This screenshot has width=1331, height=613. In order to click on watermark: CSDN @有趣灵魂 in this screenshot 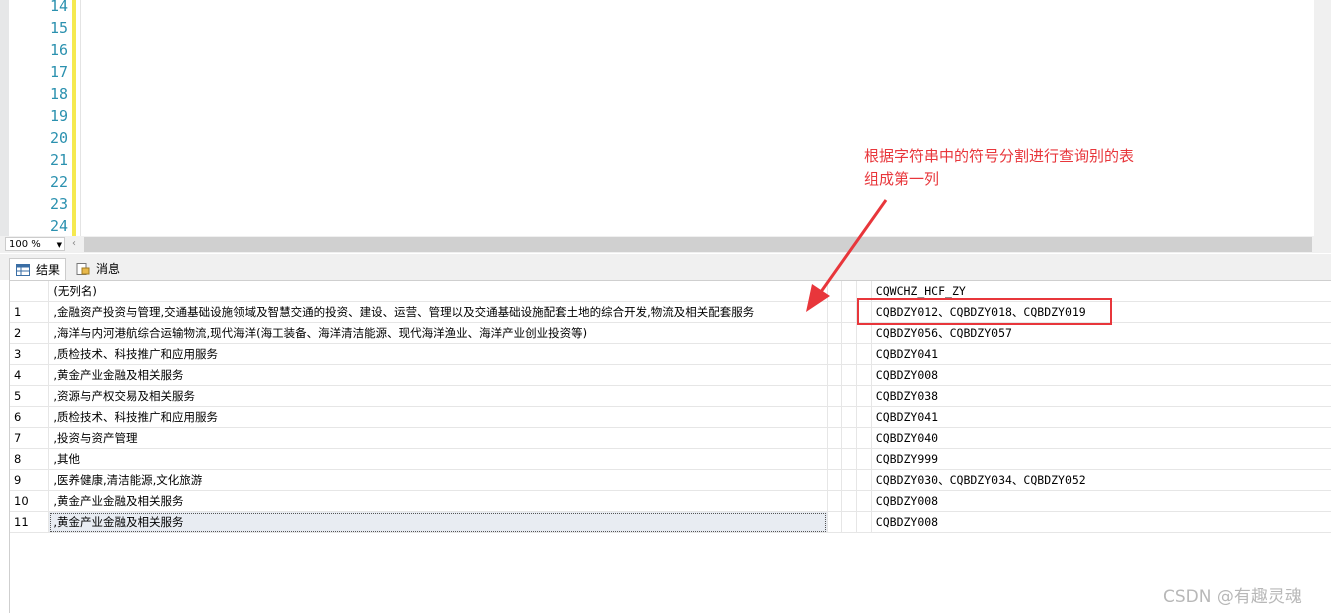, I will do `click(1232, 597)`.